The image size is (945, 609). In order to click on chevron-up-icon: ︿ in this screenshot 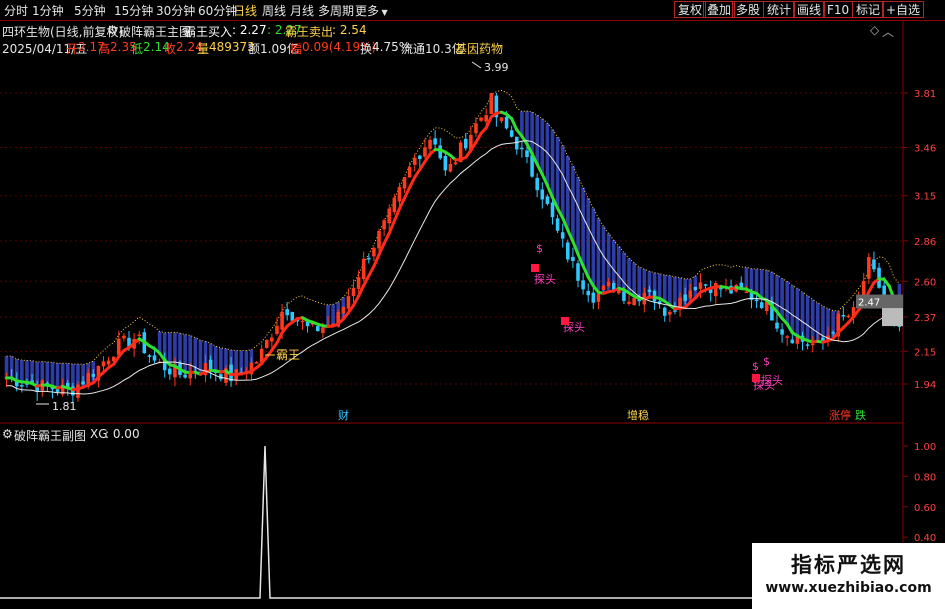, I will do `click(888, 31)`.